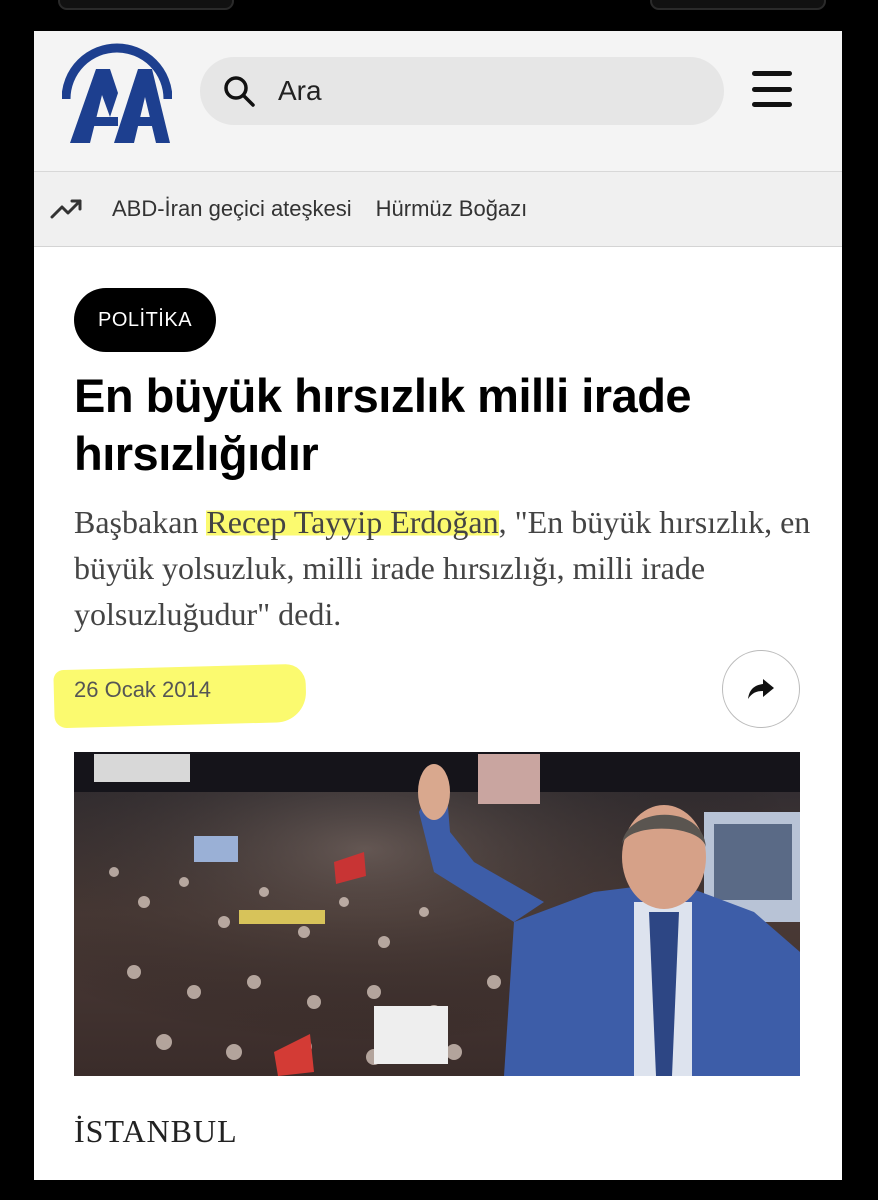 Image resolution: width=878 pixels, height=1200 pixels. What do you see at coordinates (156, 1131) in the screenshot?
I see `article-dateline: İSTANBUL` at bounding box center [156, 1131].